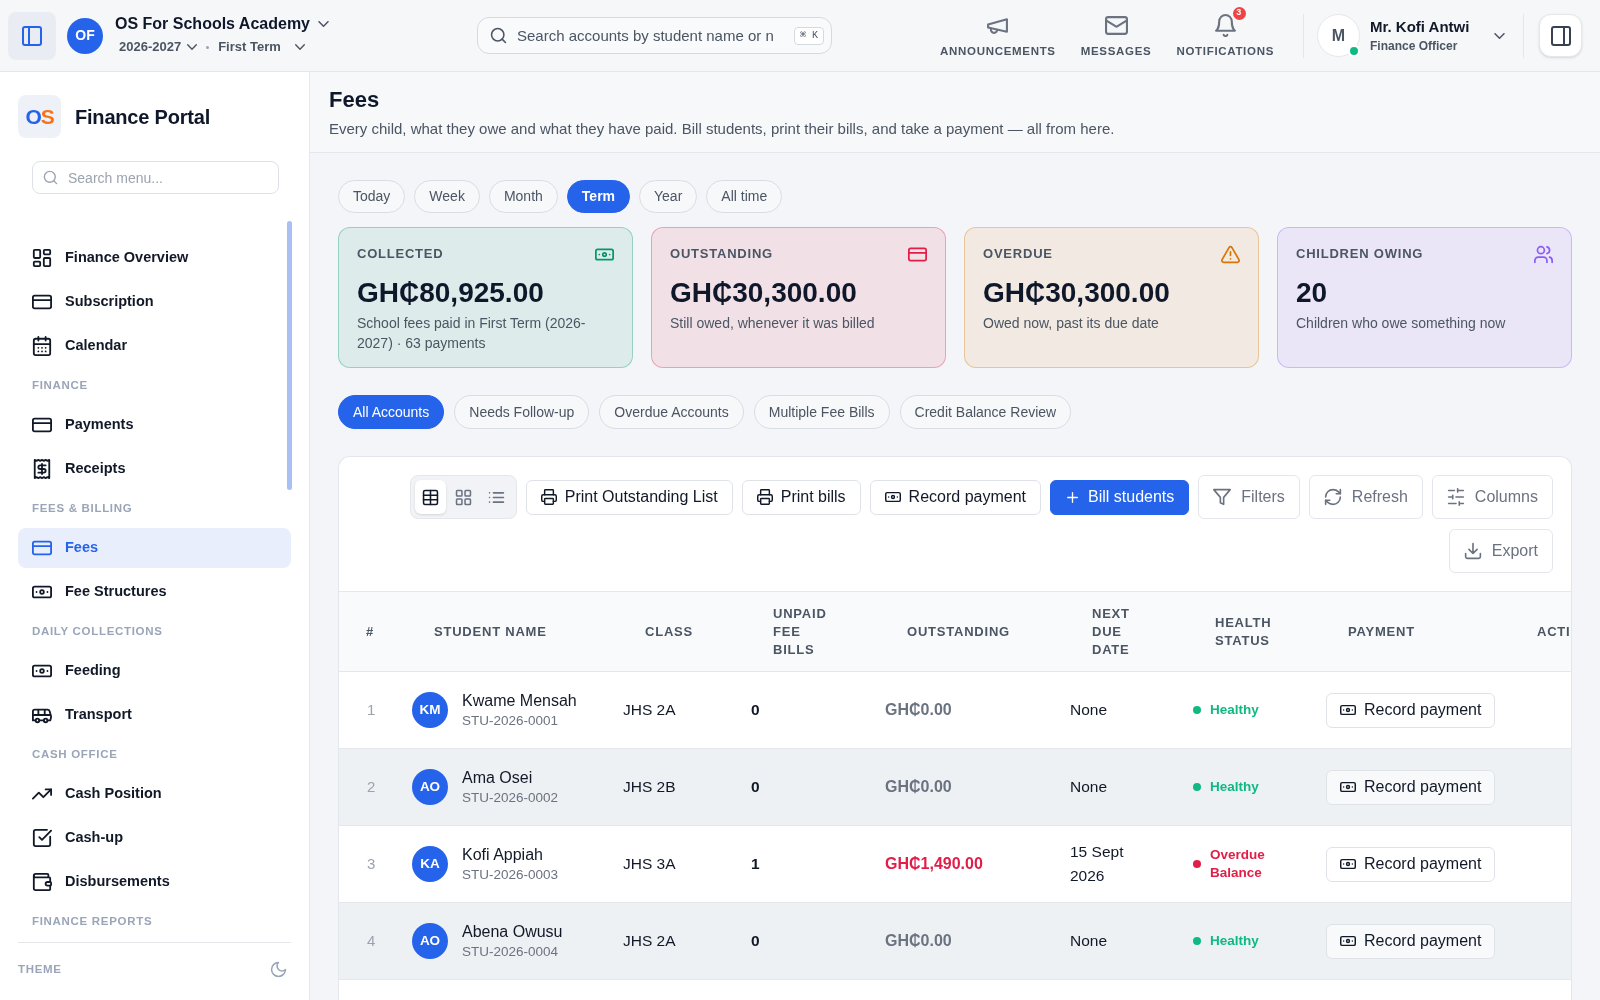  I want to click on stat-label: OVERDUE, so click(1018, 254).